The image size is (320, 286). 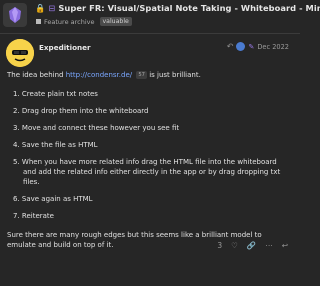 What do you see at coordinates (53, 199) in the screenshot?
I see `list-item: 6. Save again as HTML` at bounding box center [53, 199].